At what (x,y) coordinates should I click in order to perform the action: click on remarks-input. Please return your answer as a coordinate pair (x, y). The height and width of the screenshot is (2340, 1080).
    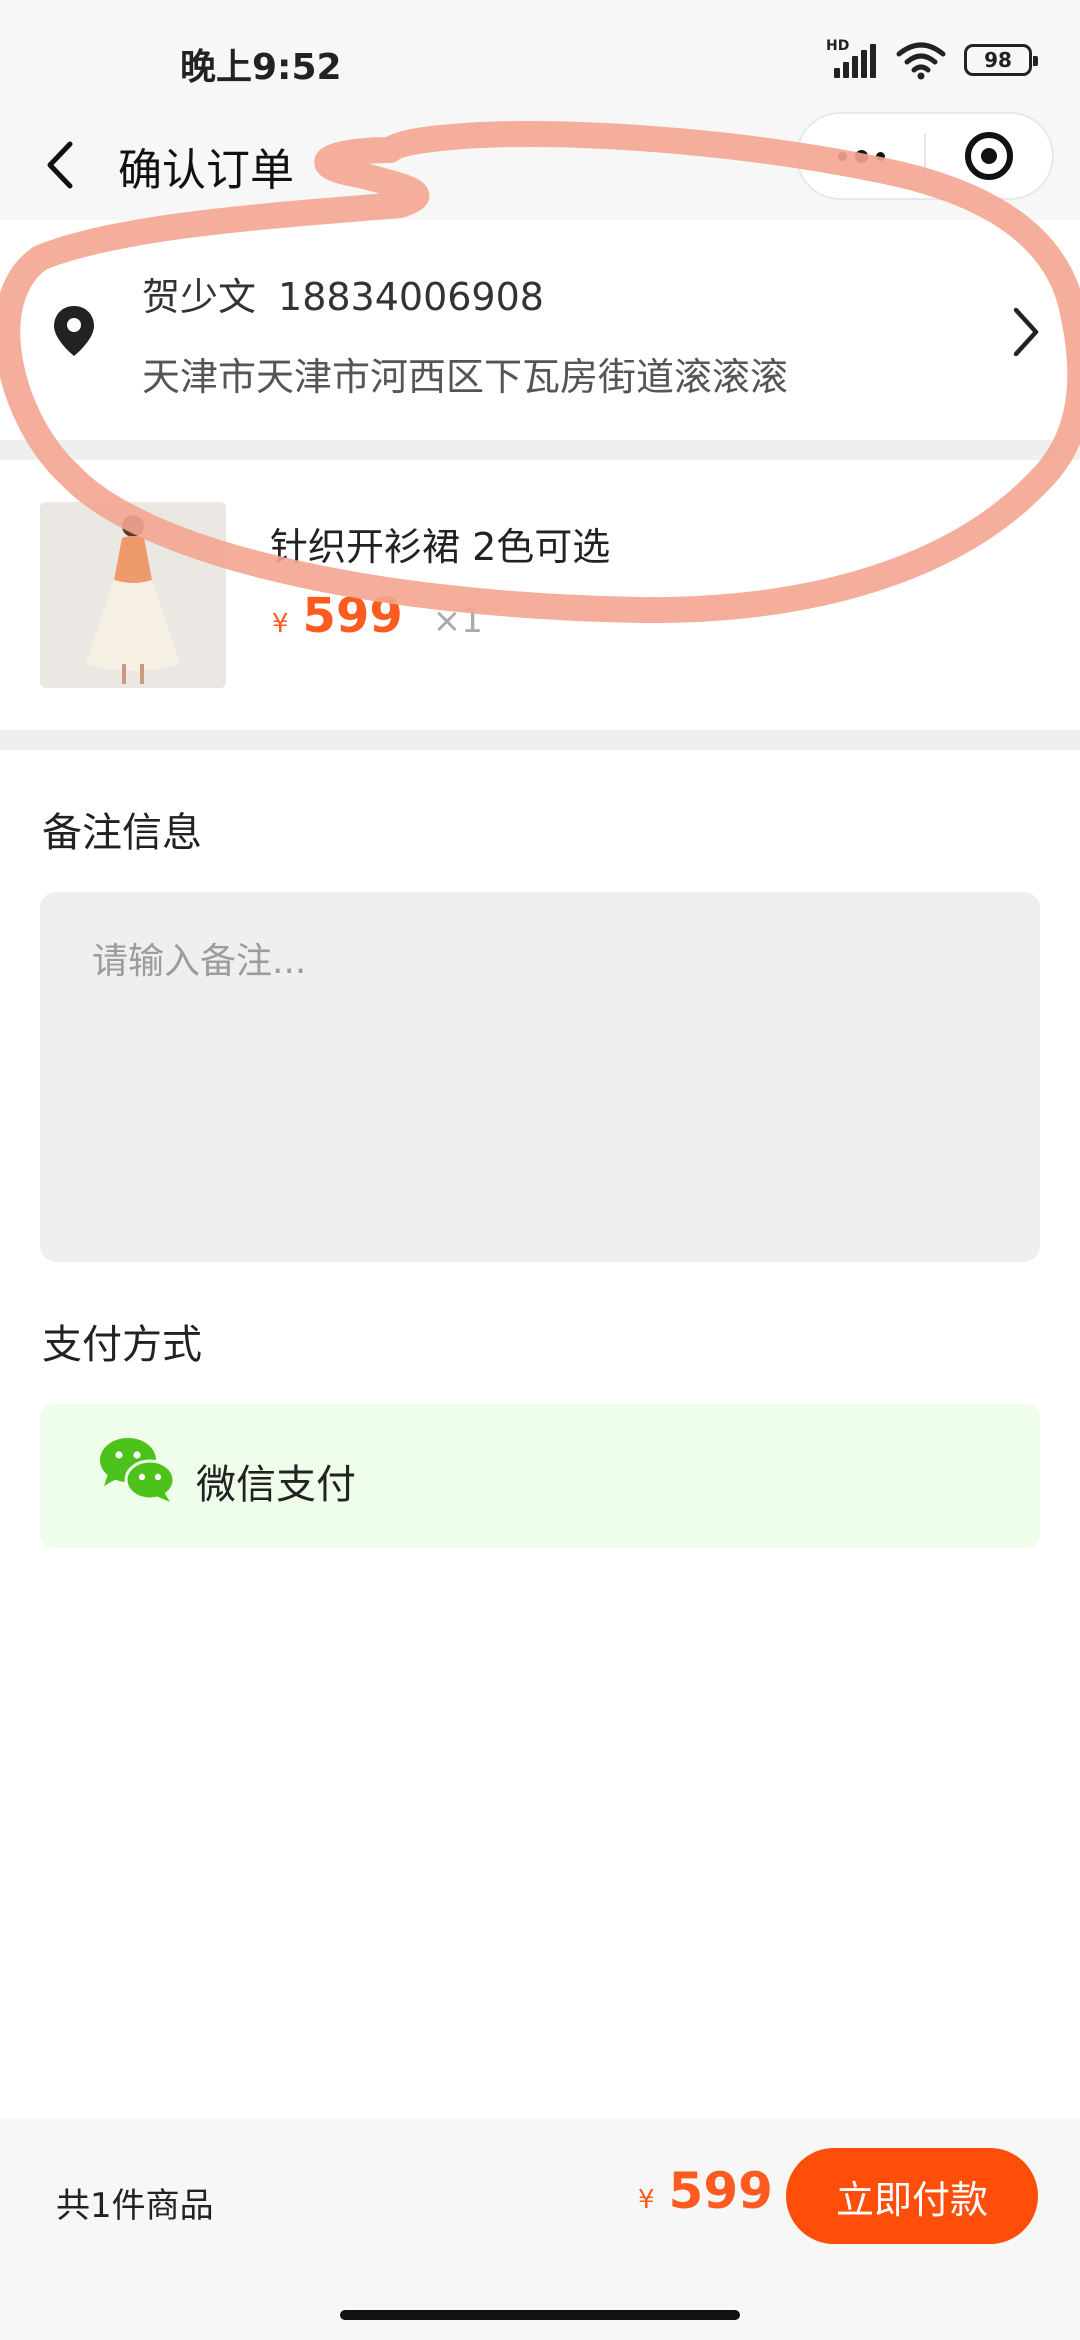
    Looking at the image, I should click on (540, 1077).